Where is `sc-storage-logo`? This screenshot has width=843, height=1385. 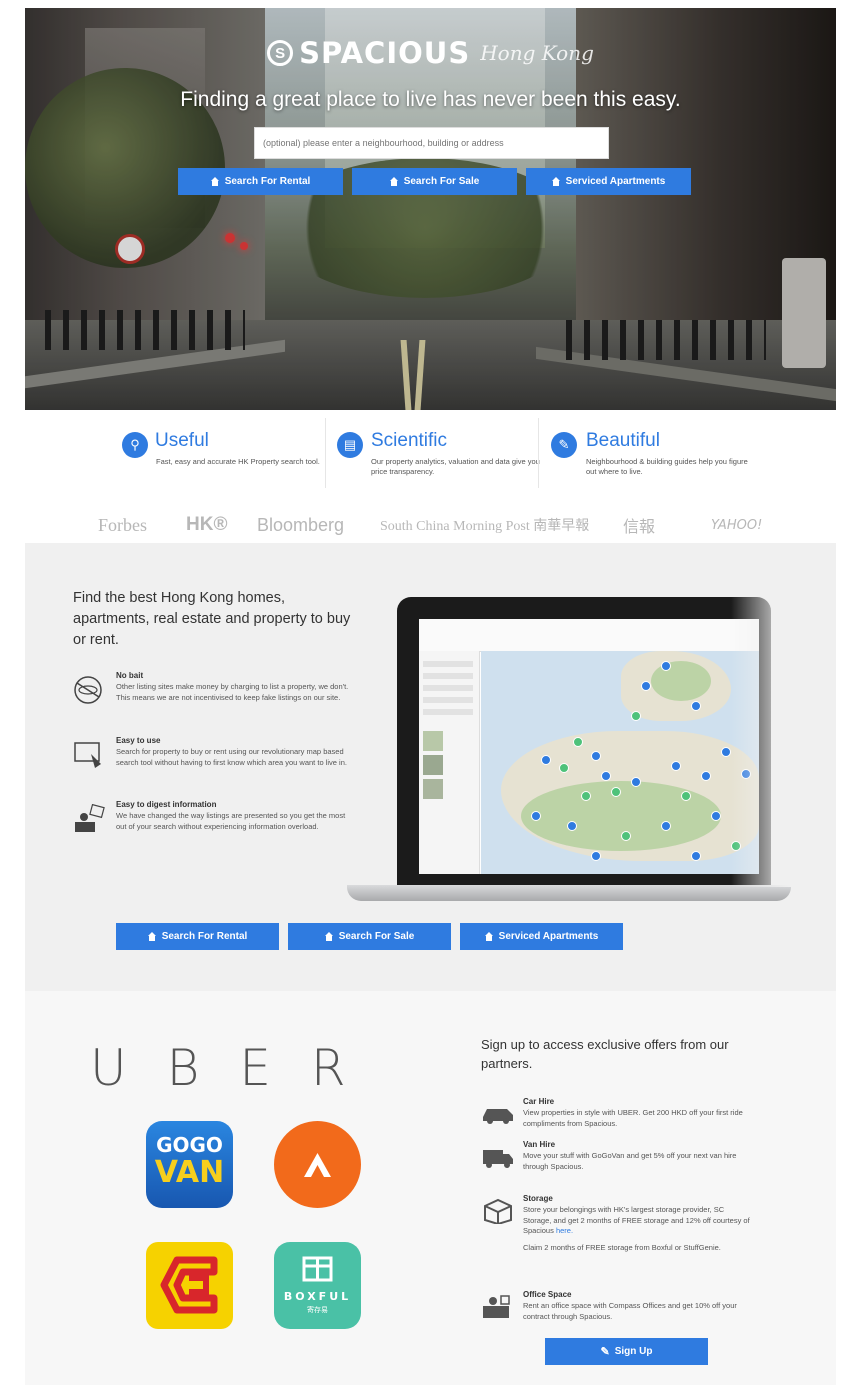 sc-storage-logo is located at coordinates (189, 1285).